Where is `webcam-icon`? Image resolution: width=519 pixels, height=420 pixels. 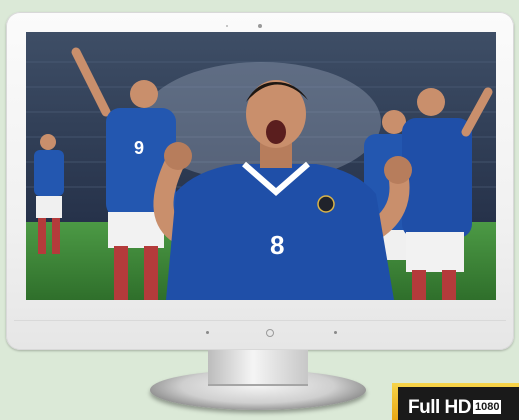 webcam-icon is located at coordinates (260, 26).